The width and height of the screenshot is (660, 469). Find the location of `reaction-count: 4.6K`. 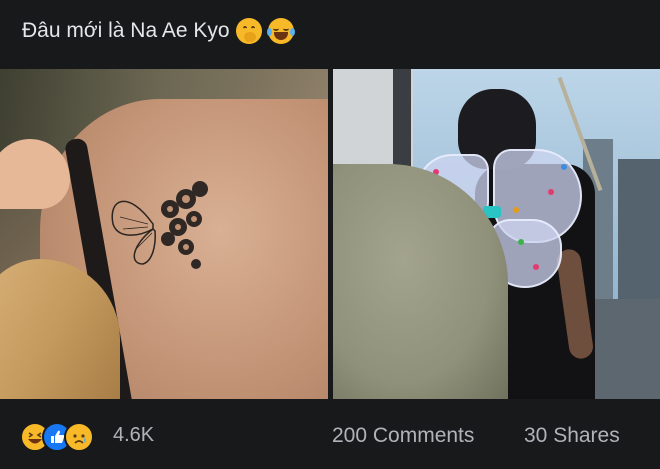

reaction-count: 4.6K is located at coordinates (133, 435).